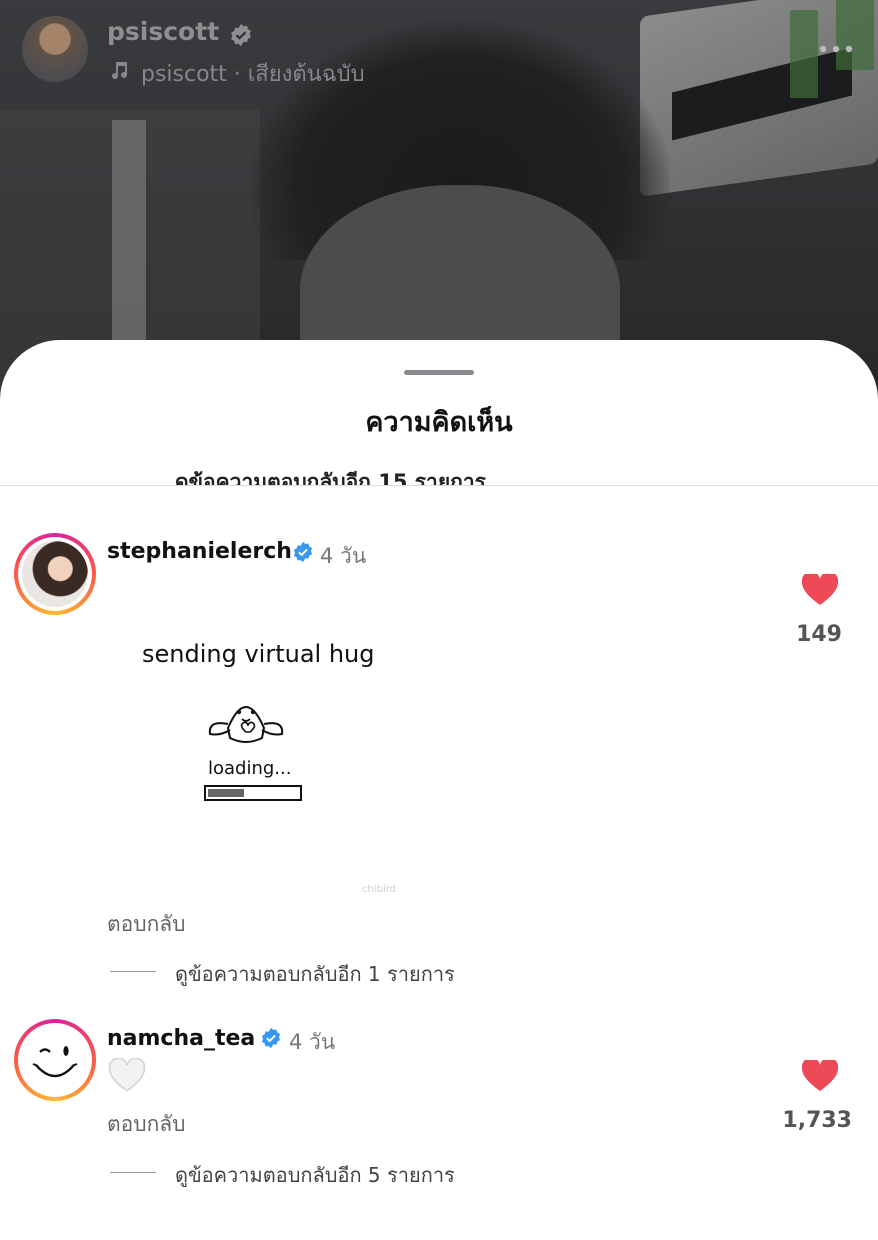  Describe the element at coordinates (379, 889) in the screenshot. I see `sticker-credit: chibird` at that location.